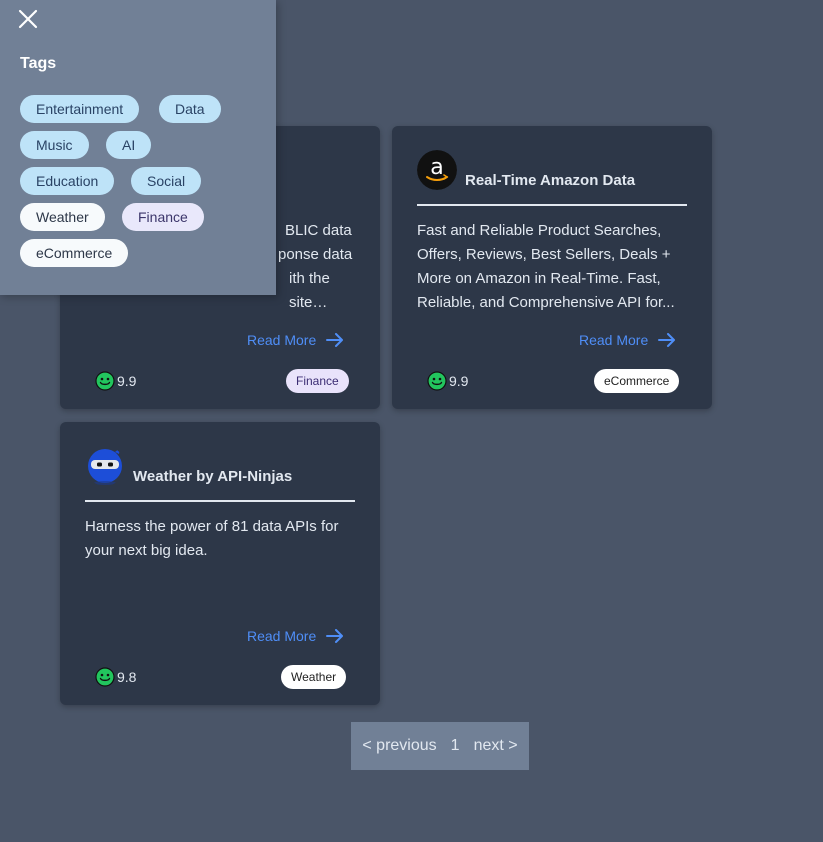 This screenshot has height=842, width=823. I want to click on panel-title: Tags, so click(38, 63).